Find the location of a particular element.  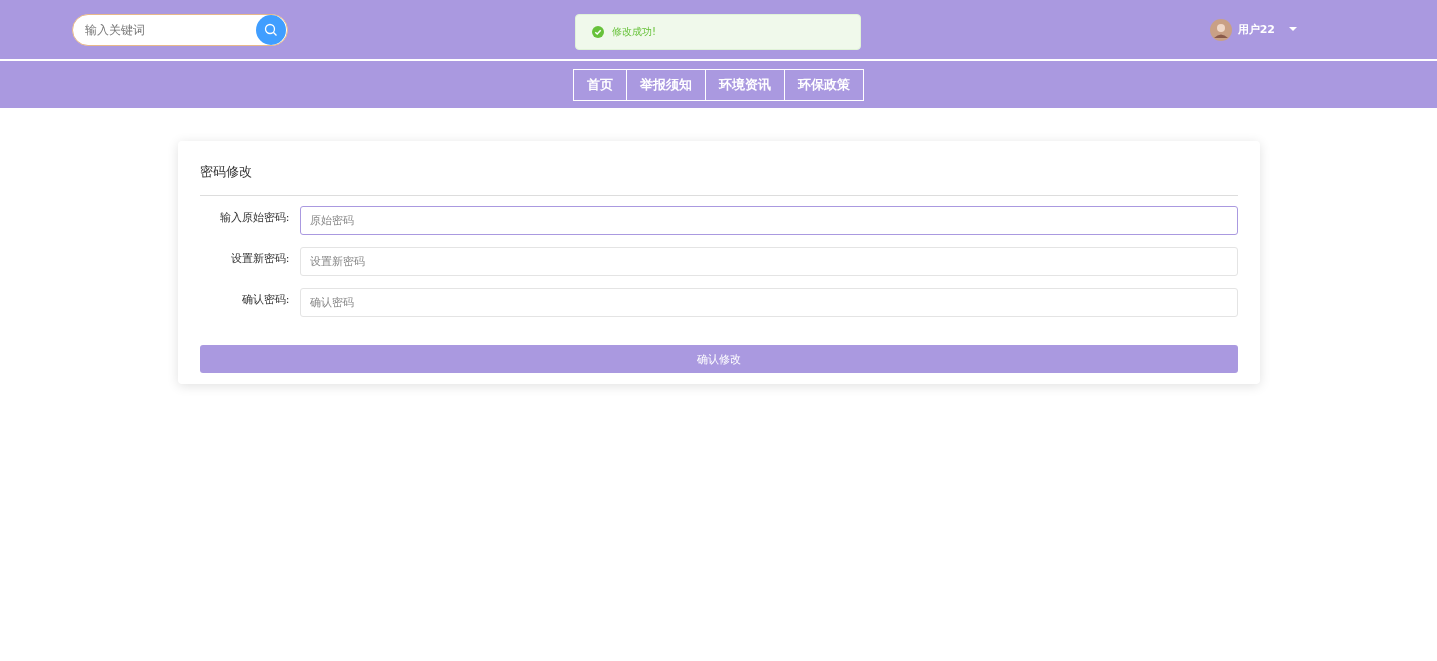

field-label: 设置新密码: is located at coordinates (260, 258).